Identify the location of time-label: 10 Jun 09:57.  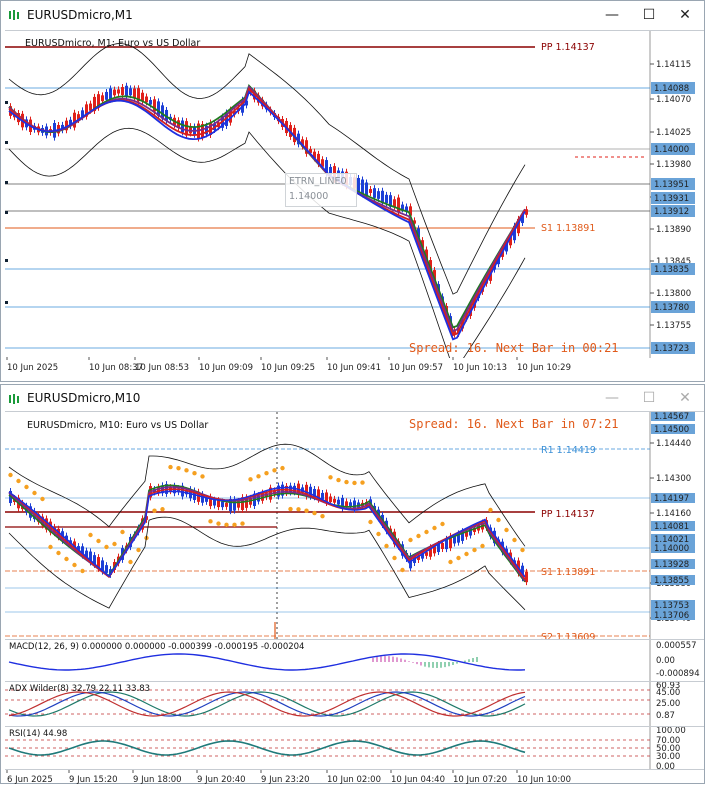
(416, 368).